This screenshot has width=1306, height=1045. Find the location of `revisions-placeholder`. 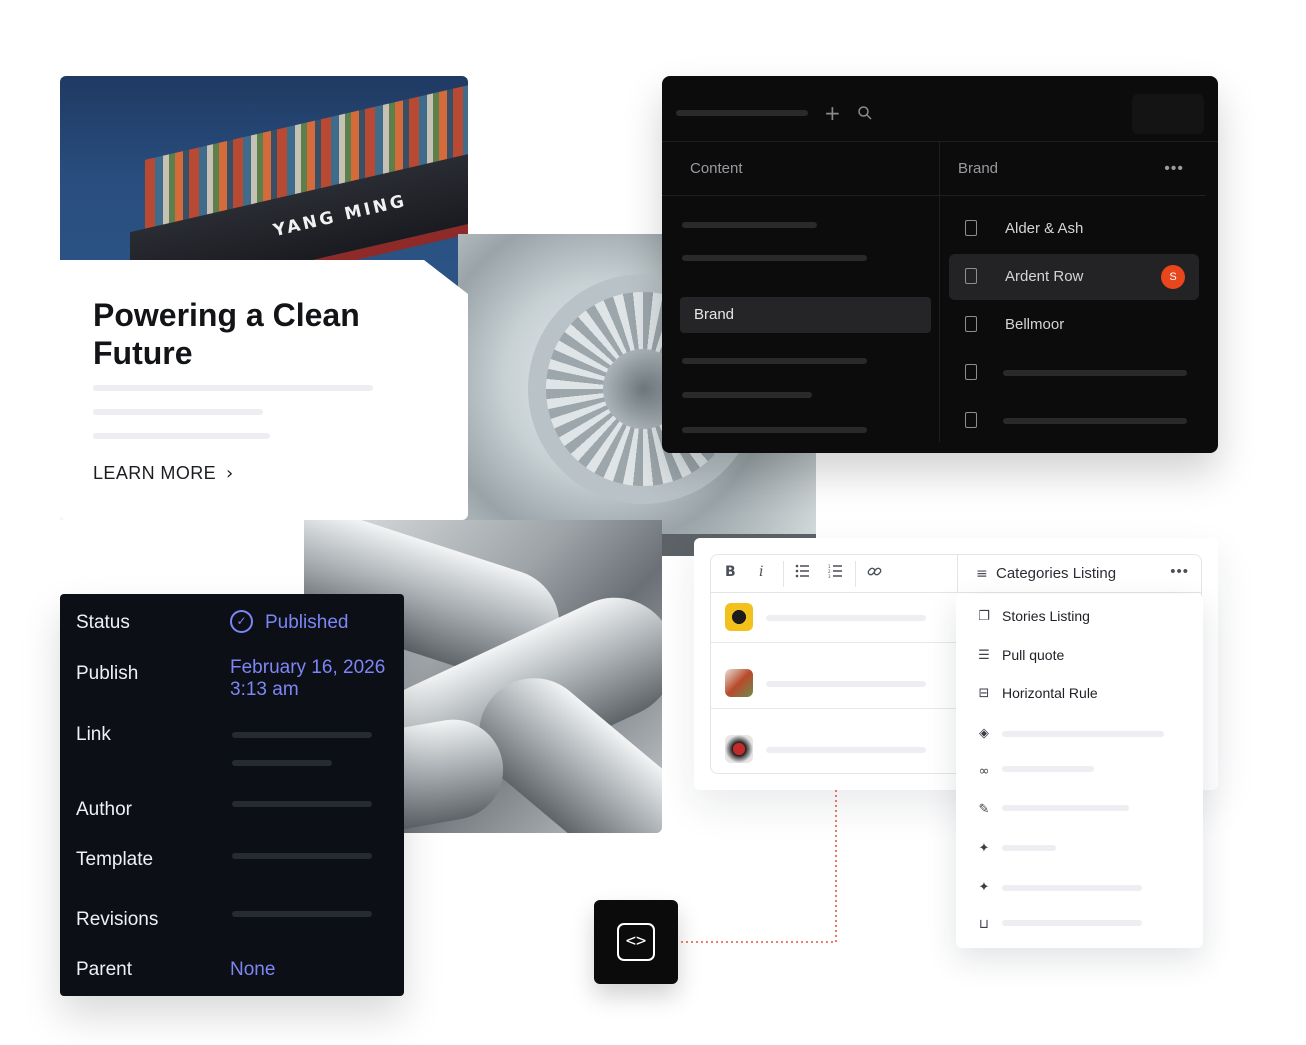

revisions-placeholder is located at coordinates (302, 914).